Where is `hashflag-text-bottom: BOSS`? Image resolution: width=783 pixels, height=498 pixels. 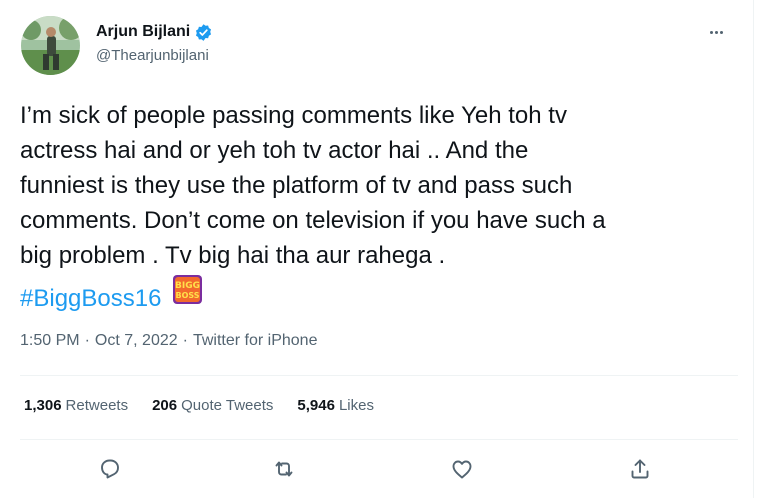 hashflag-text-bottom: BOSS is located at coordinates (188, 295).